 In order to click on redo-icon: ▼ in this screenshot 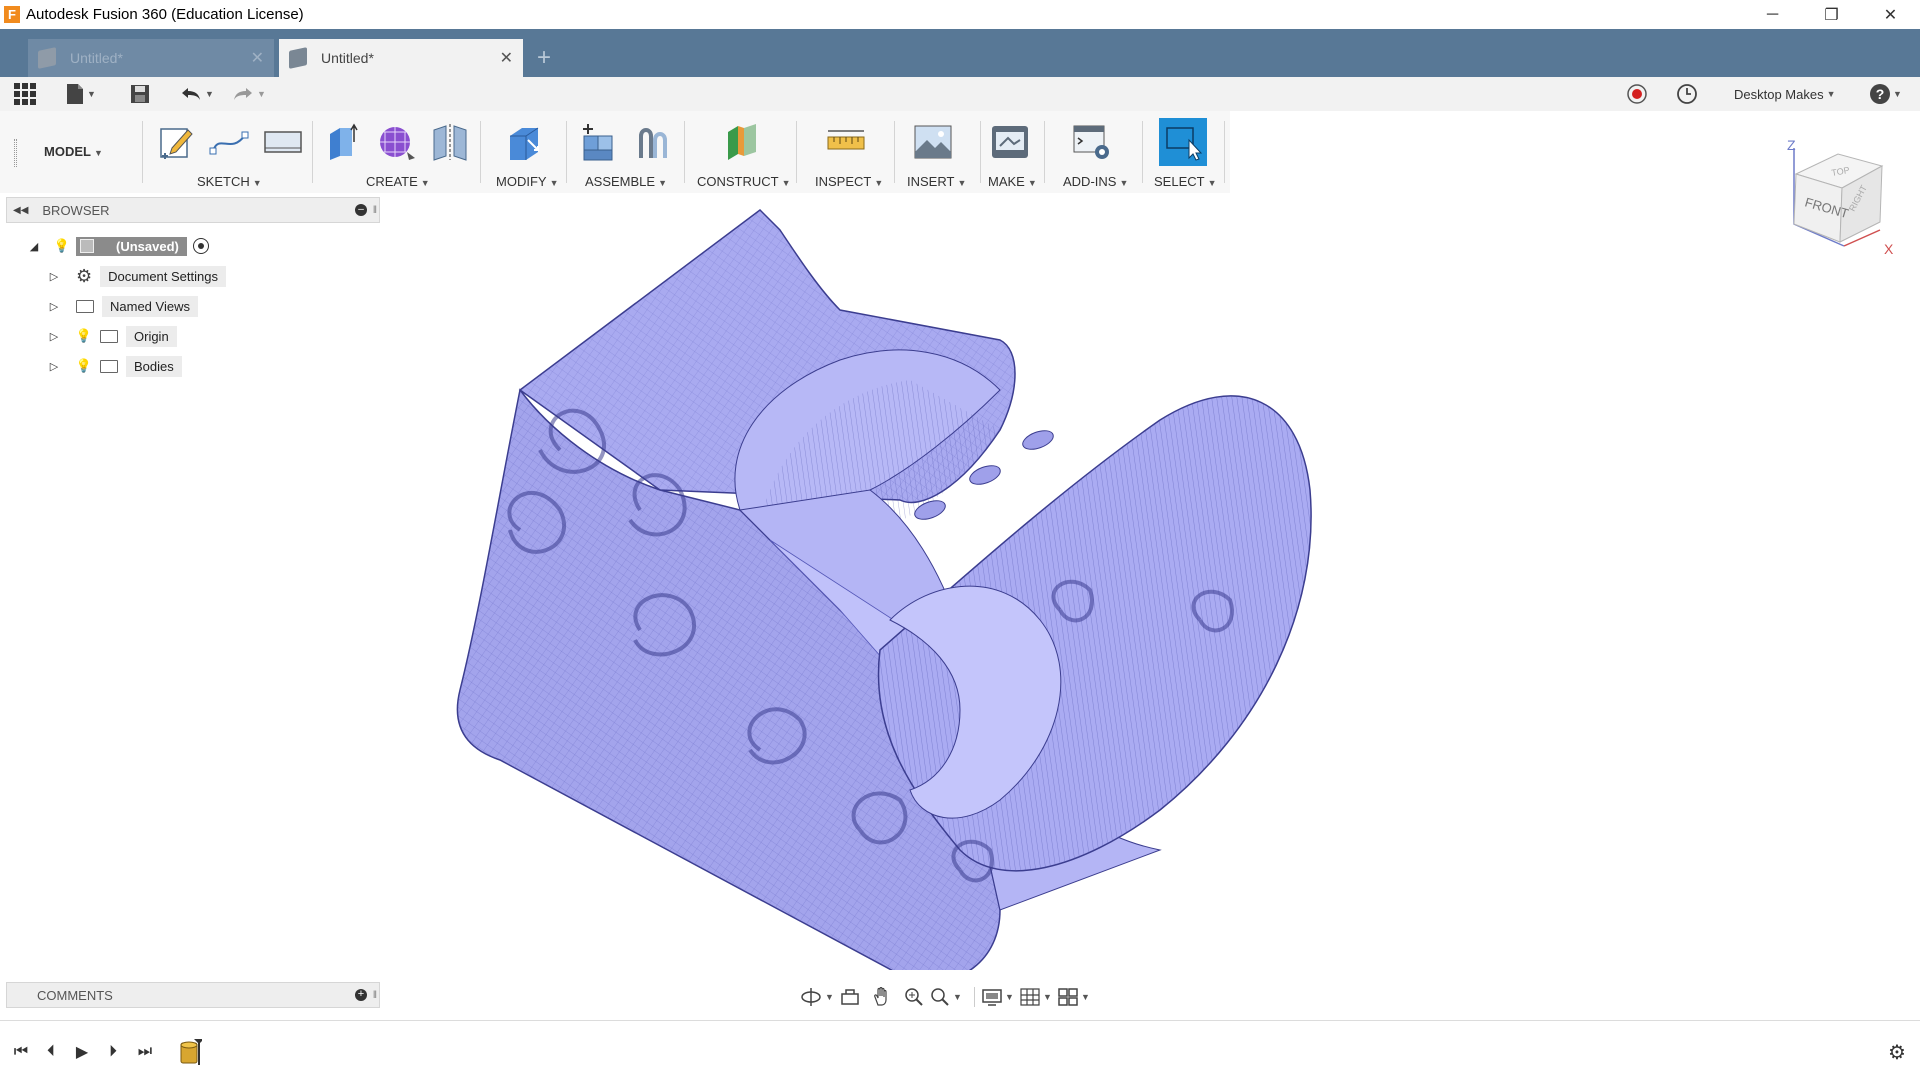, I will do `click(249, 94)`.